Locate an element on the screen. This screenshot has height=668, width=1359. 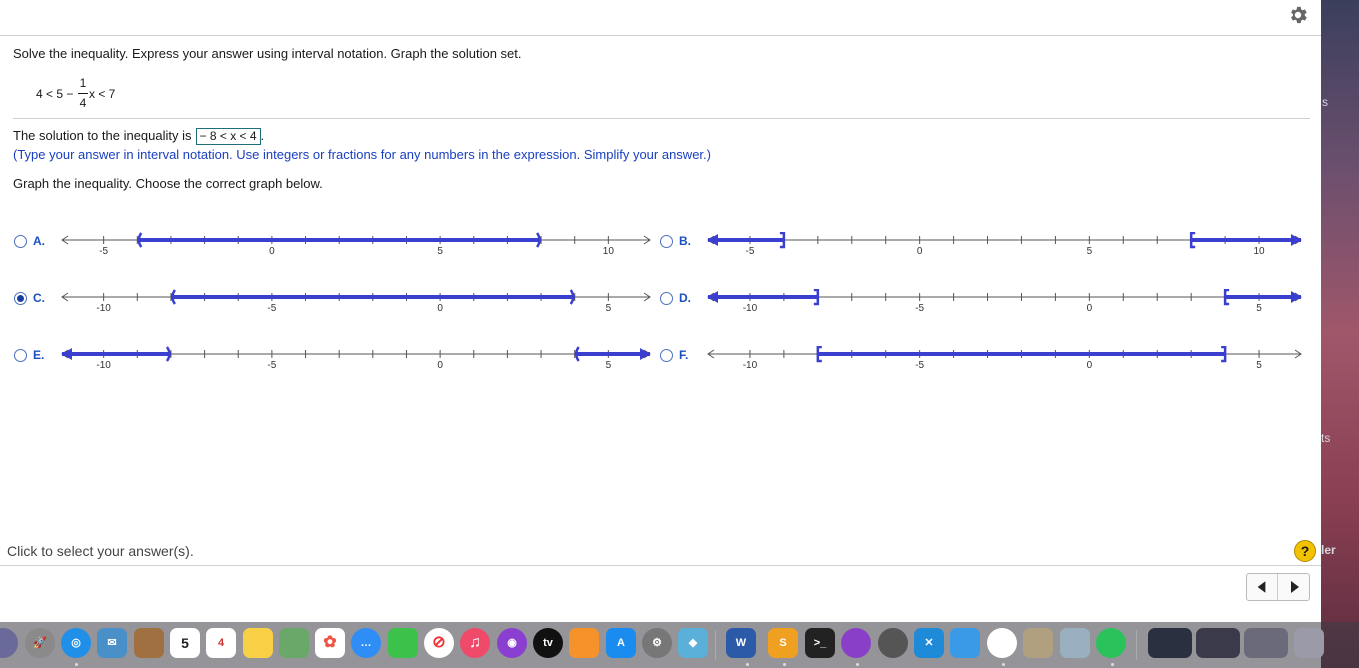
news-icon: ⊘ is located at coordinates (439, 643).